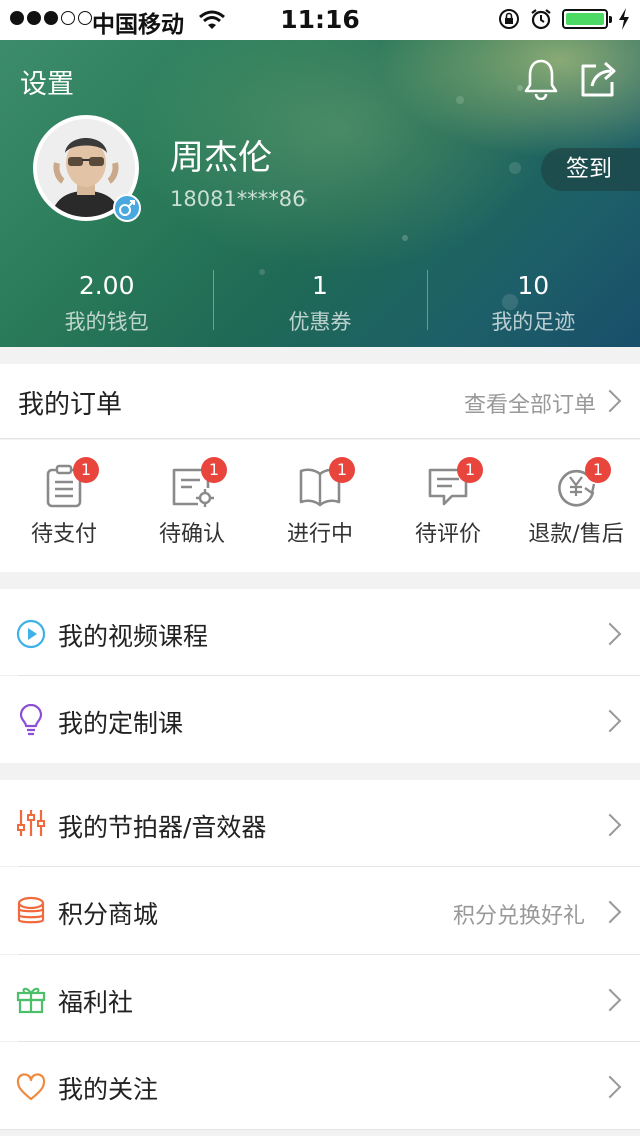 Image resolution: width=640 pixels, height=1136 pixels. I want to click on order-status-label: 待确认, so click(191, 534).